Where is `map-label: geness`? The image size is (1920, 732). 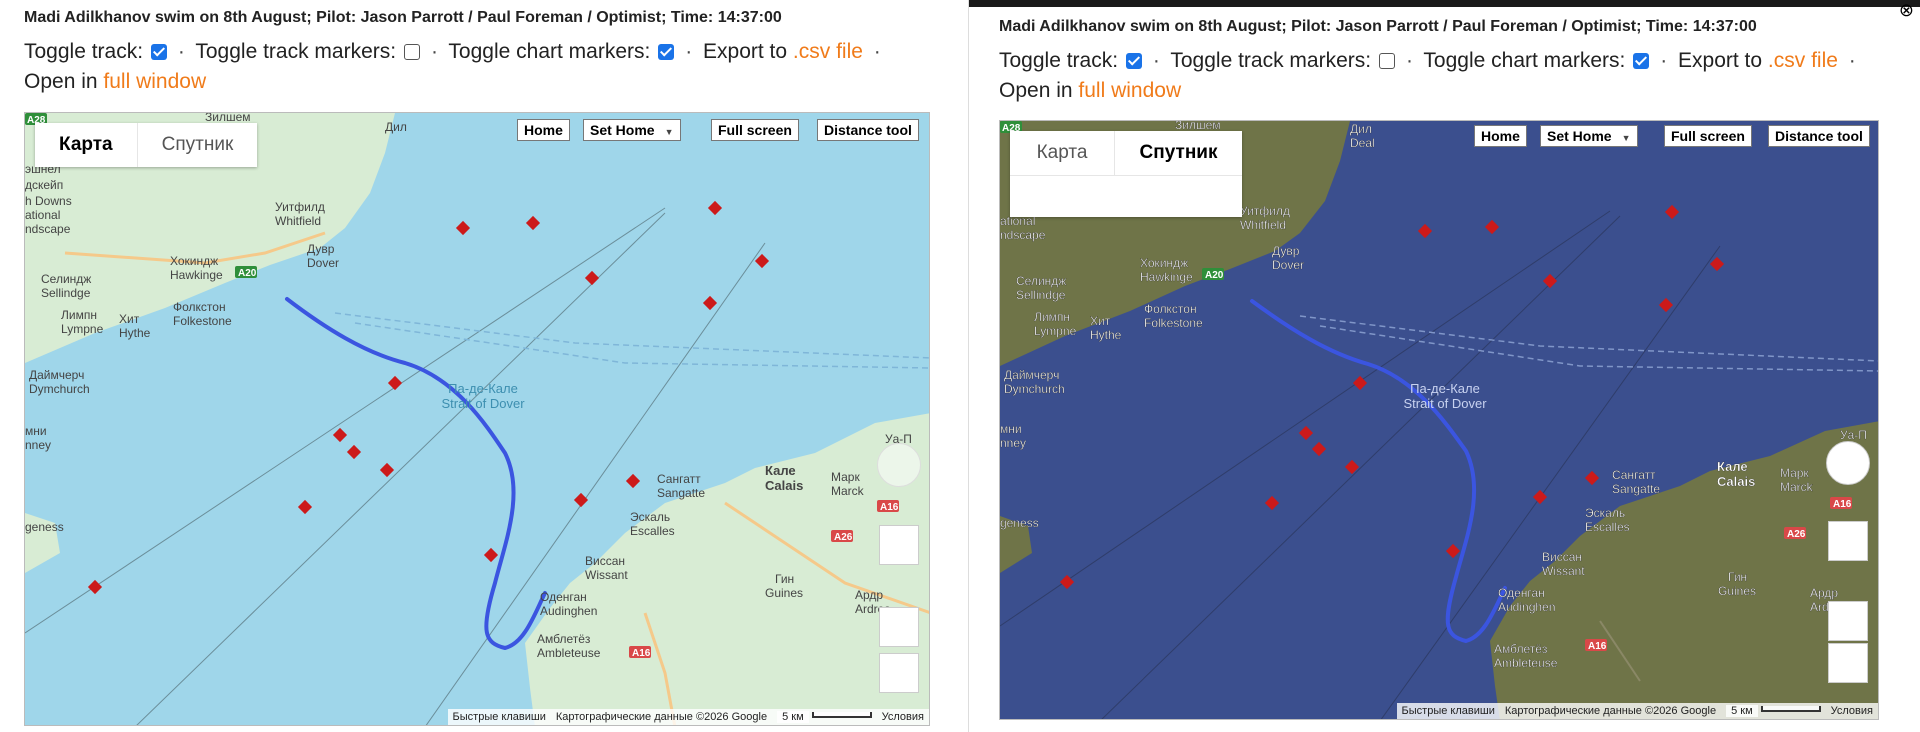 map-label: geness is located at coordinates (1019, 523).